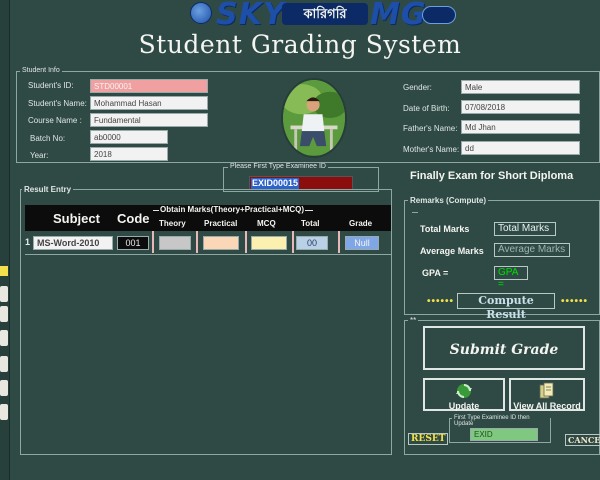 This screenshot has height=480, width=600. What do you see at coordinates (266, 223) in the screenshot?
I see `header-mcq: MCQ` at bounding box center [266, 223].